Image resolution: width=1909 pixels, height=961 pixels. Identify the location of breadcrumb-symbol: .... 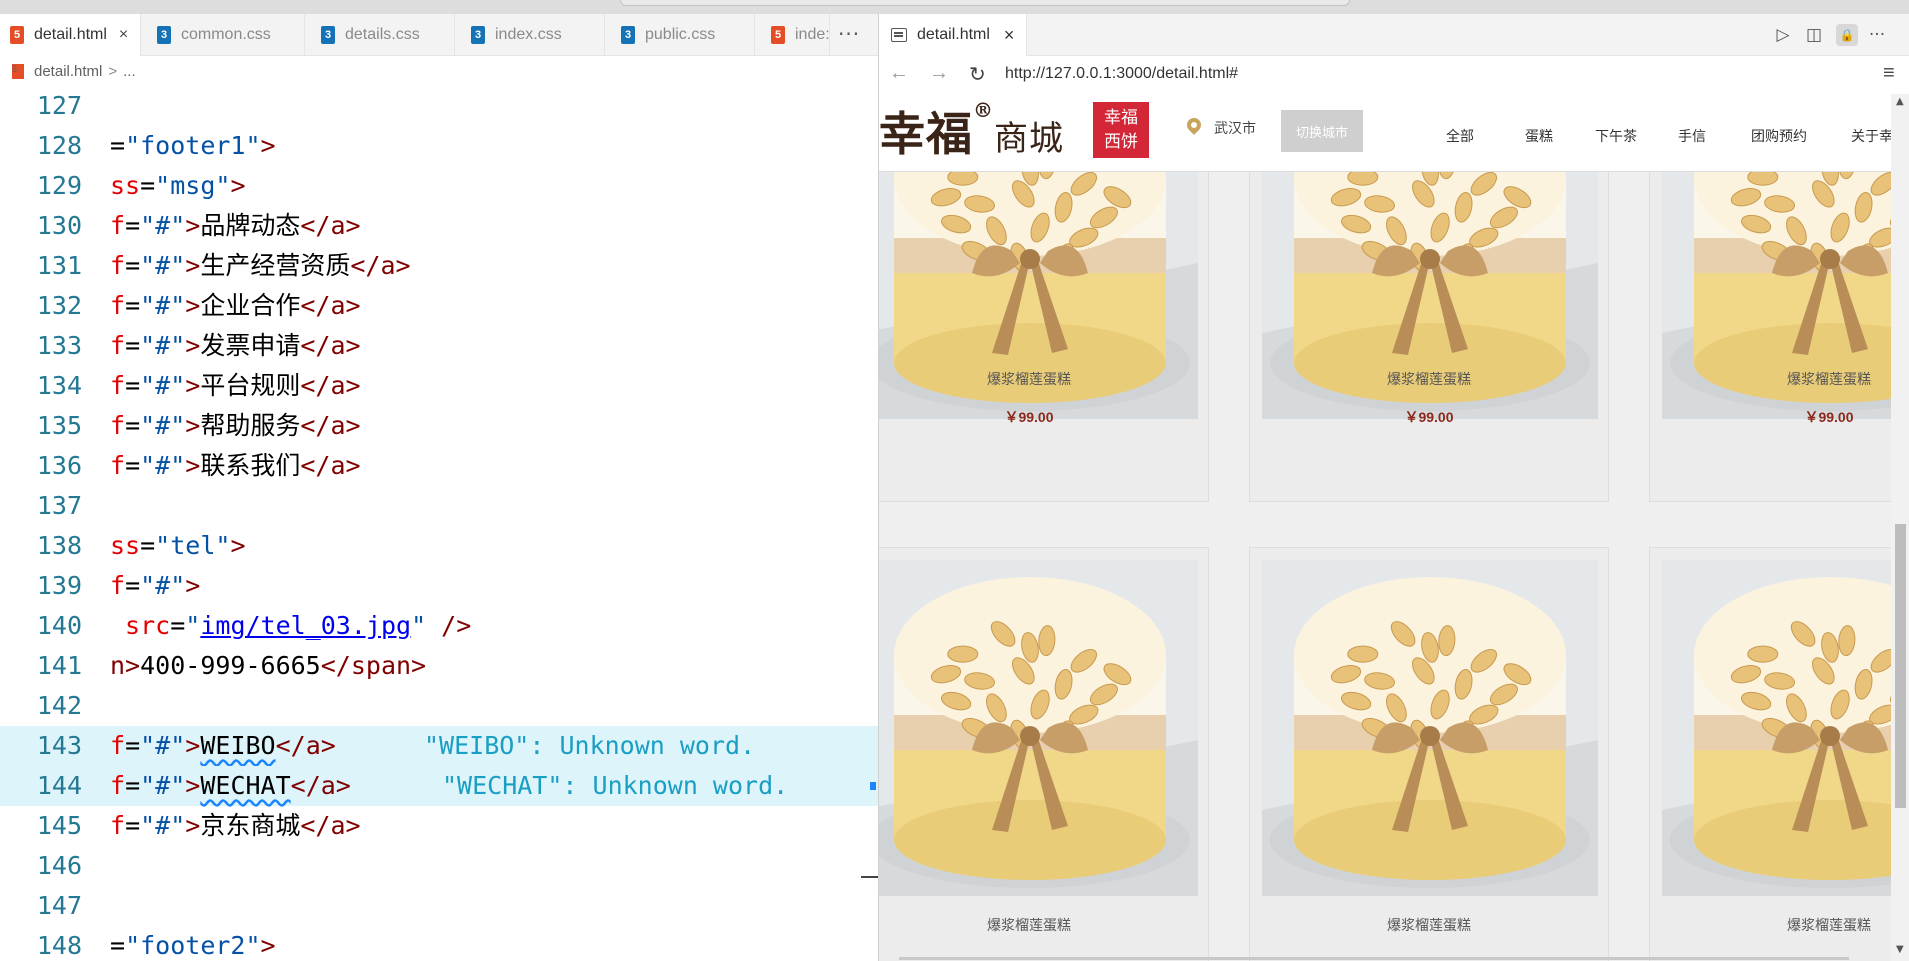
(129, 71).